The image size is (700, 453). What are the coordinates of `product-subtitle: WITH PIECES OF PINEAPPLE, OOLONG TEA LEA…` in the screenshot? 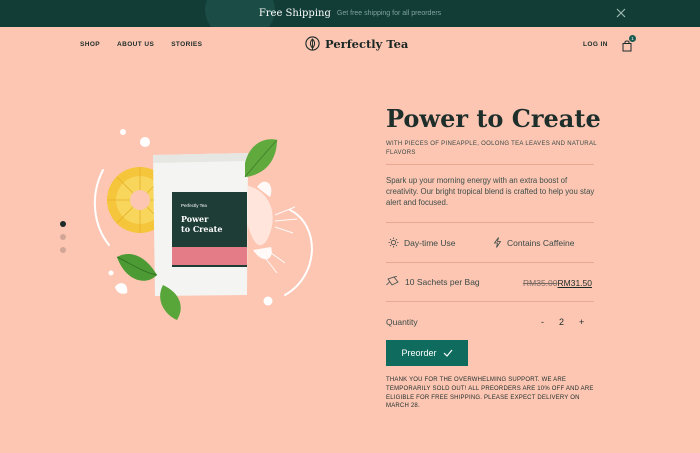 It's located at (491, 148).